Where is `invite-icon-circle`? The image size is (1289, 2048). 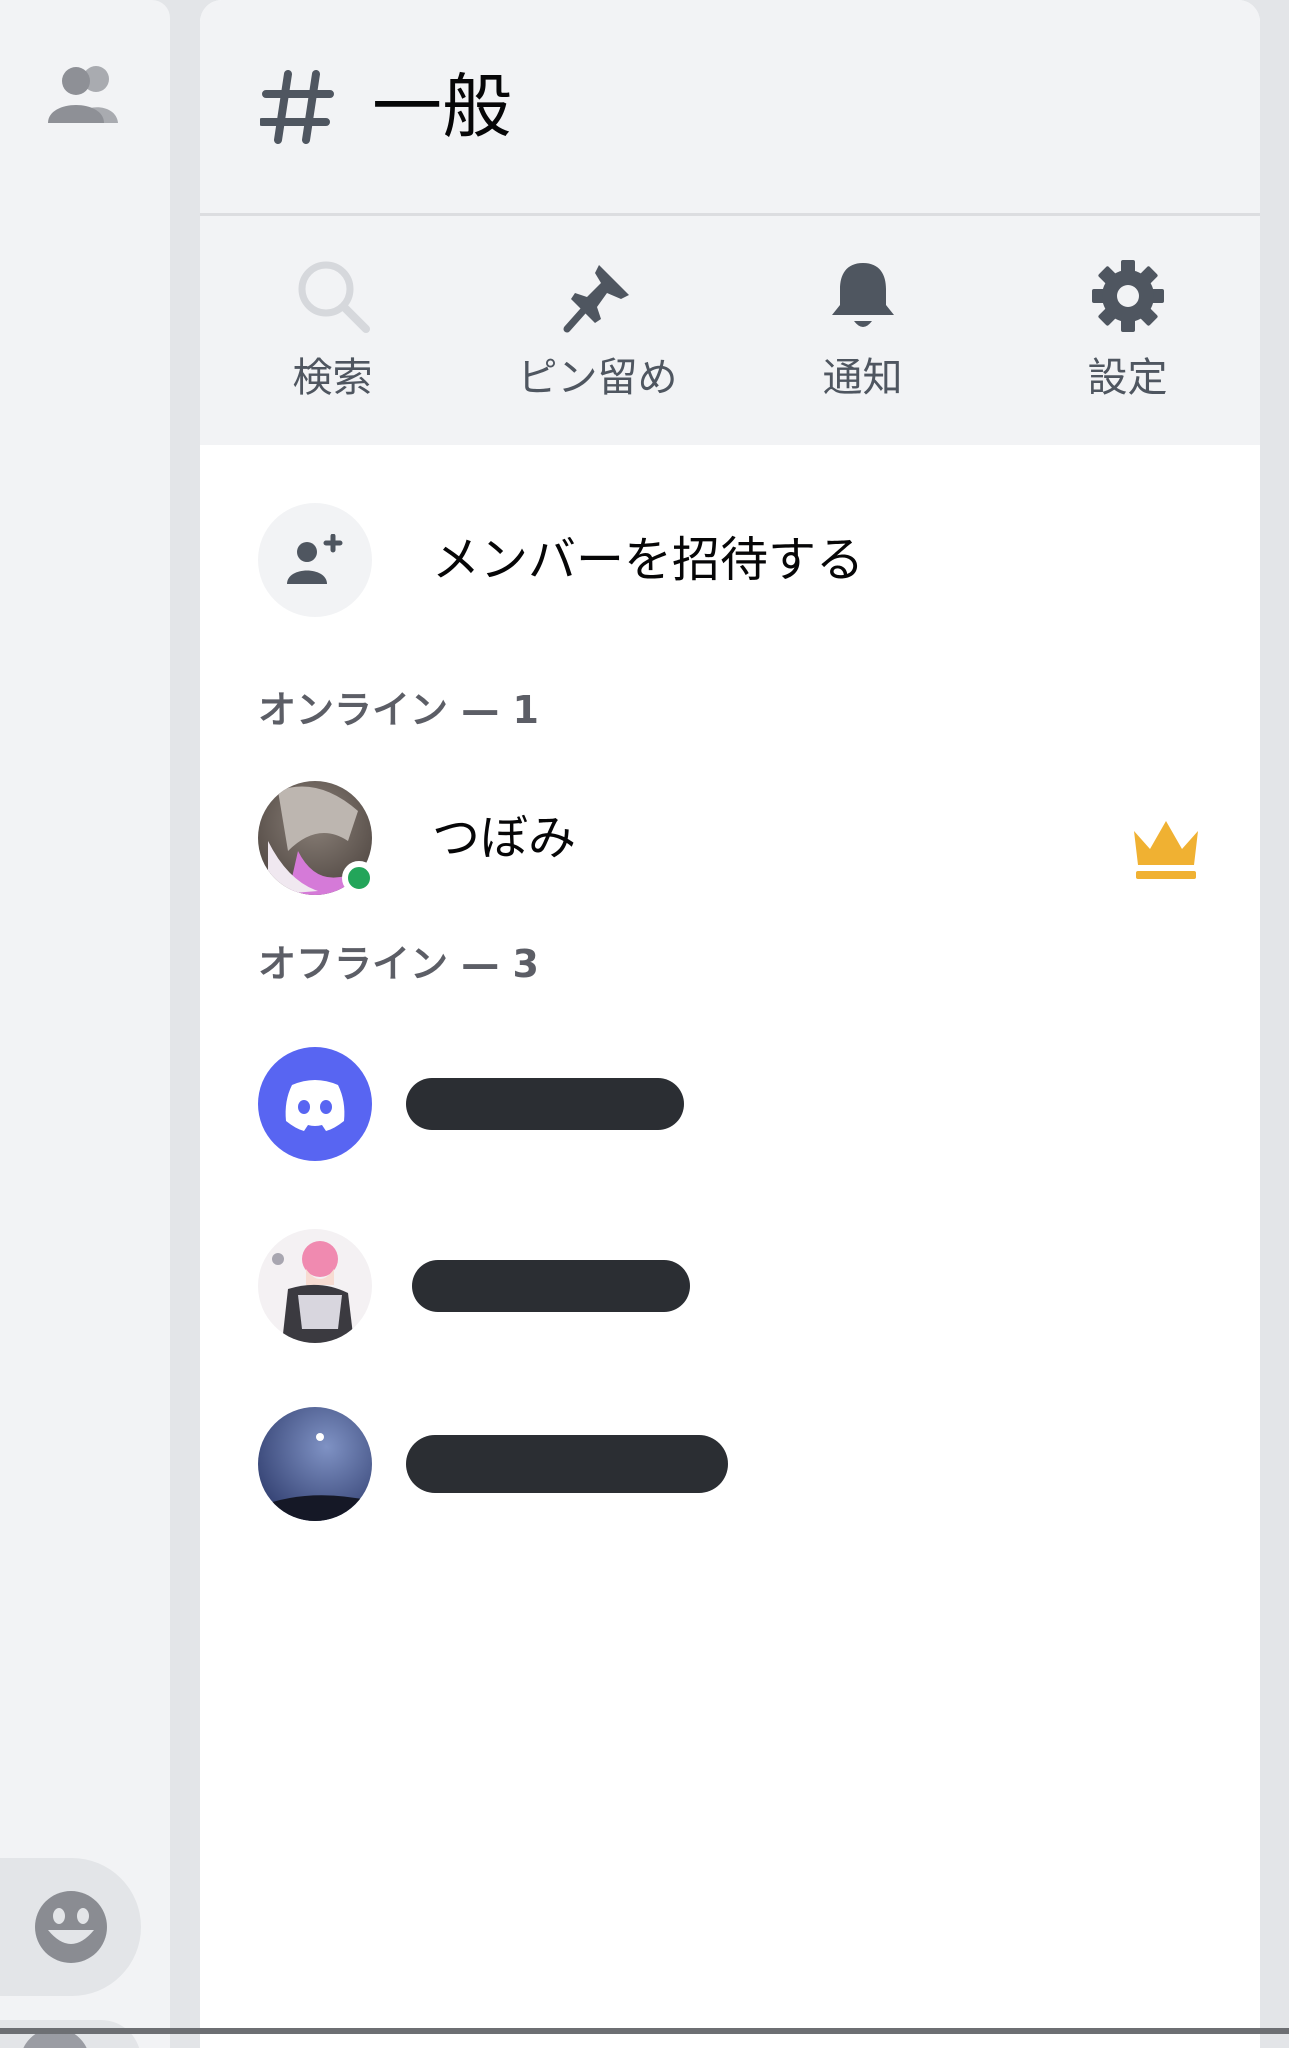
invite-icon-circle is located at coordinates (315, 560).